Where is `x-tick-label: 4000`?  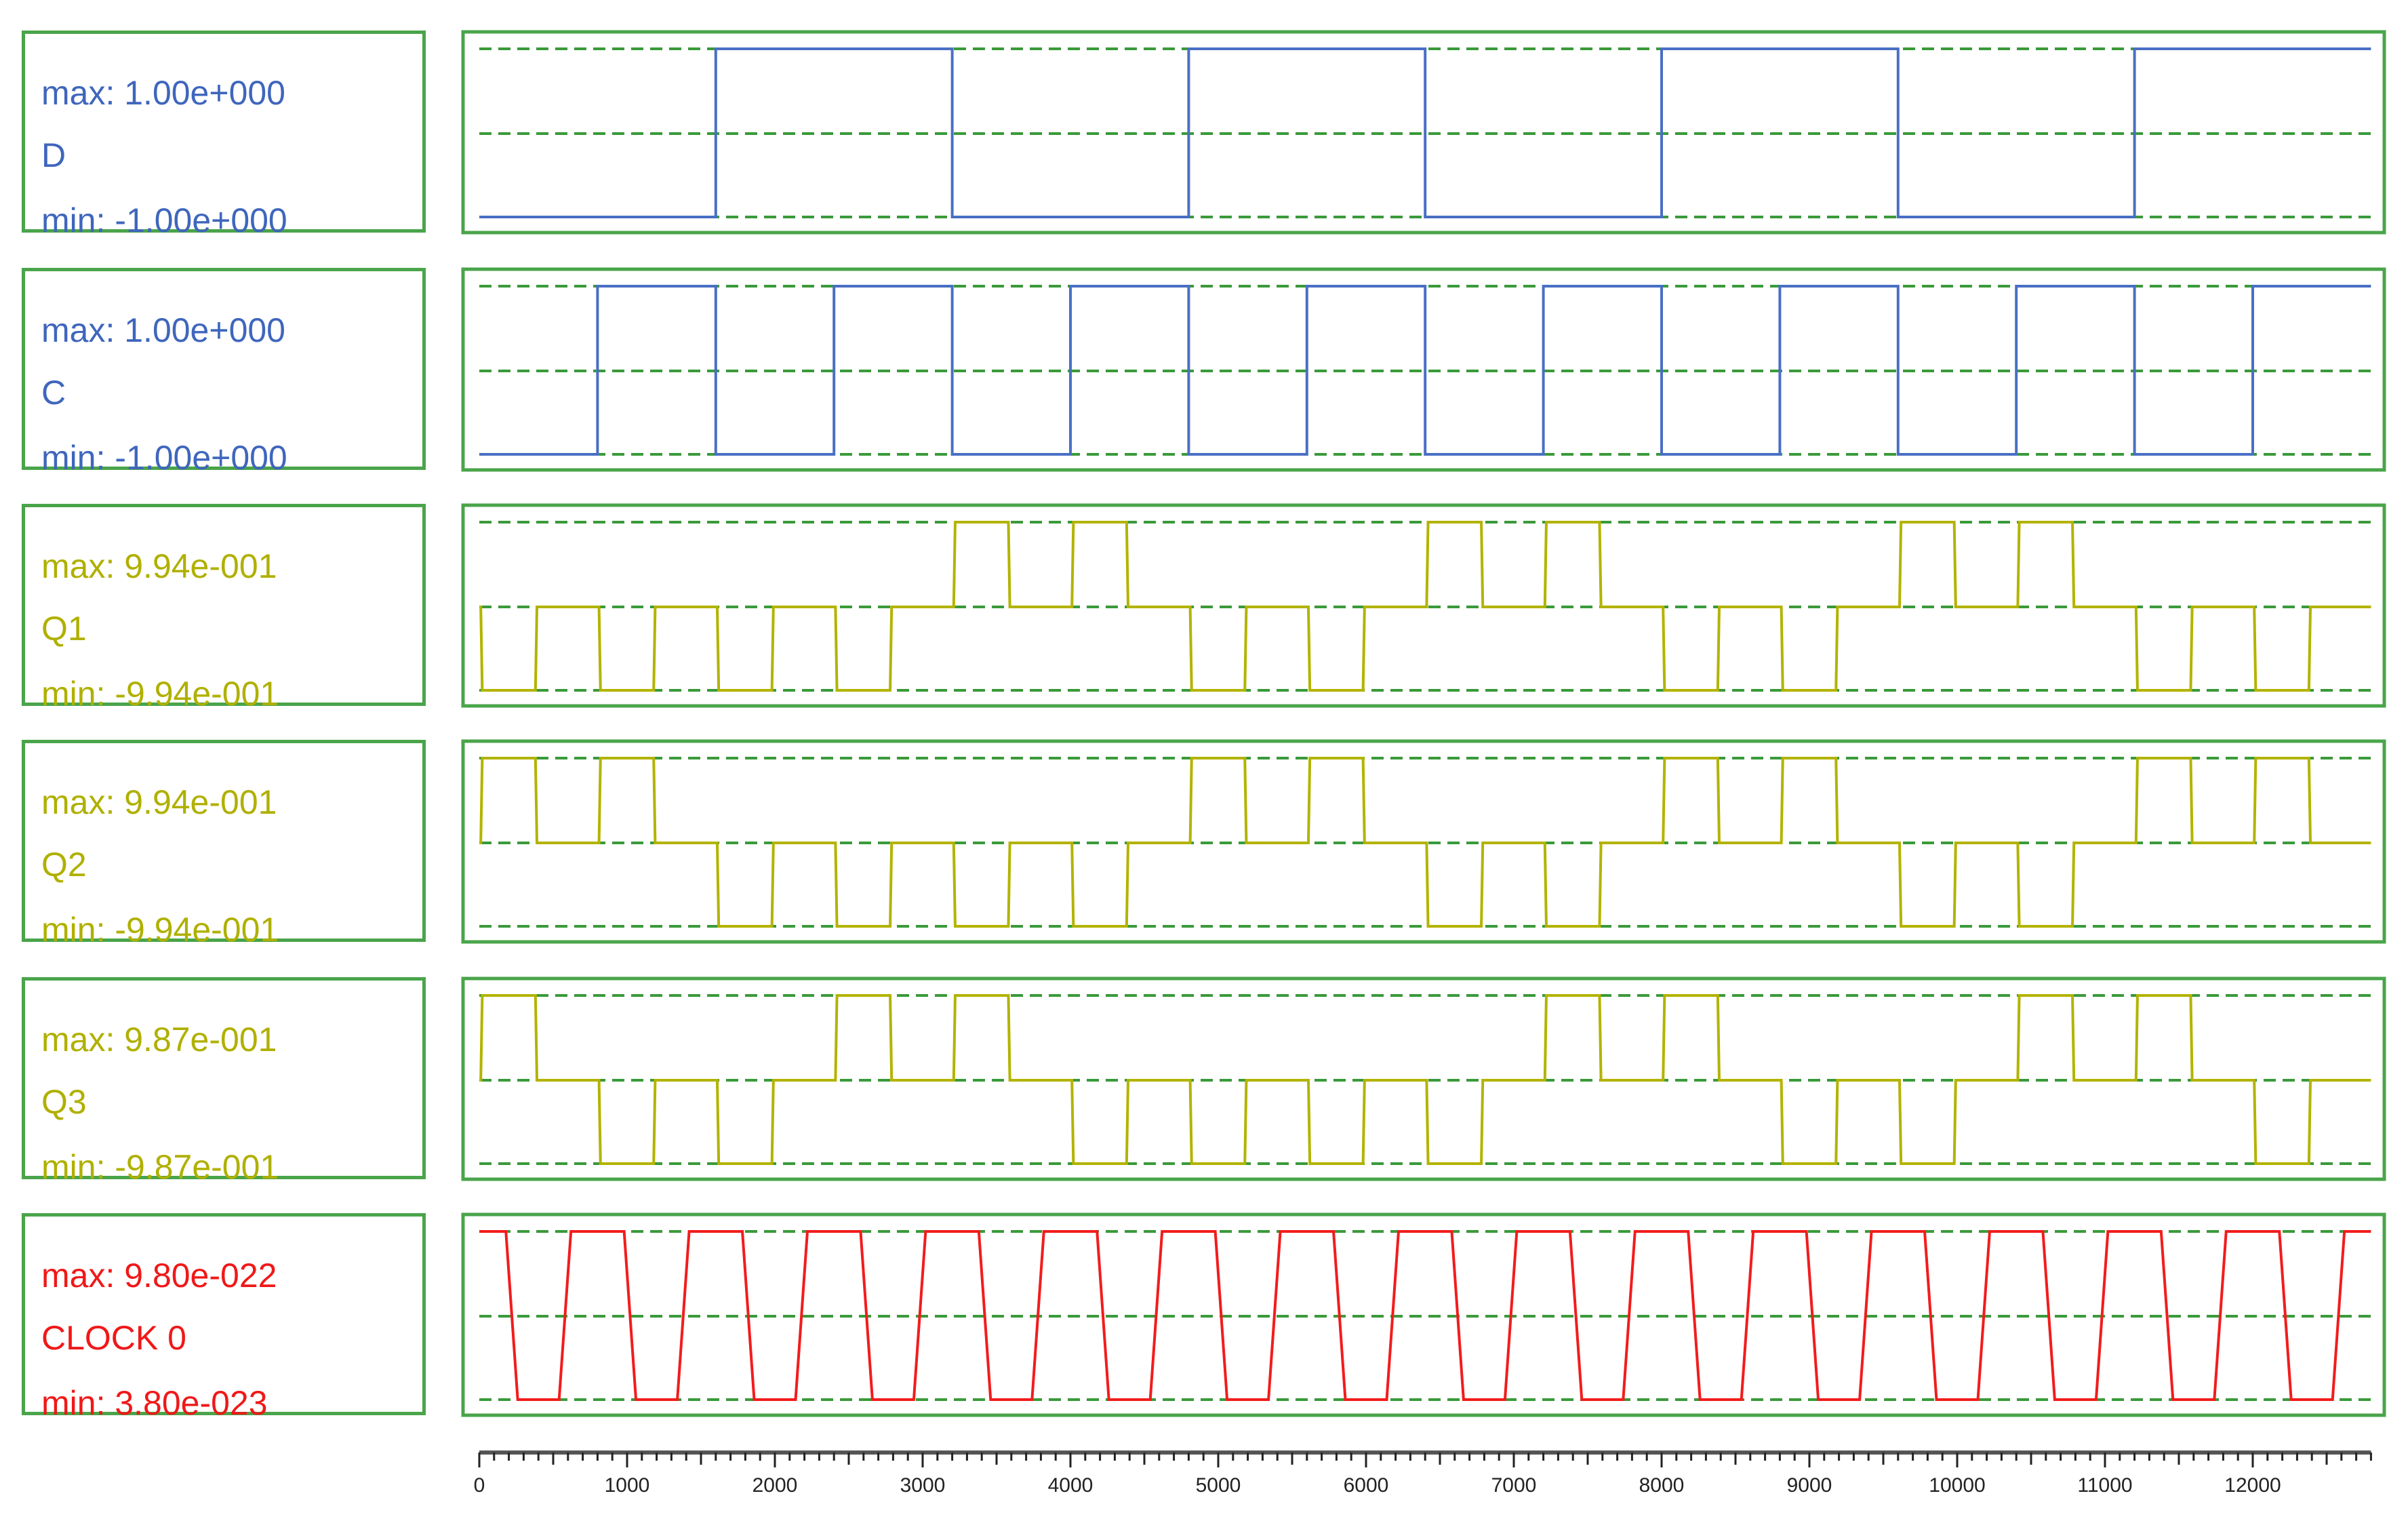
x-tick-label: 4000 is located at coordinates (1070, 1485).